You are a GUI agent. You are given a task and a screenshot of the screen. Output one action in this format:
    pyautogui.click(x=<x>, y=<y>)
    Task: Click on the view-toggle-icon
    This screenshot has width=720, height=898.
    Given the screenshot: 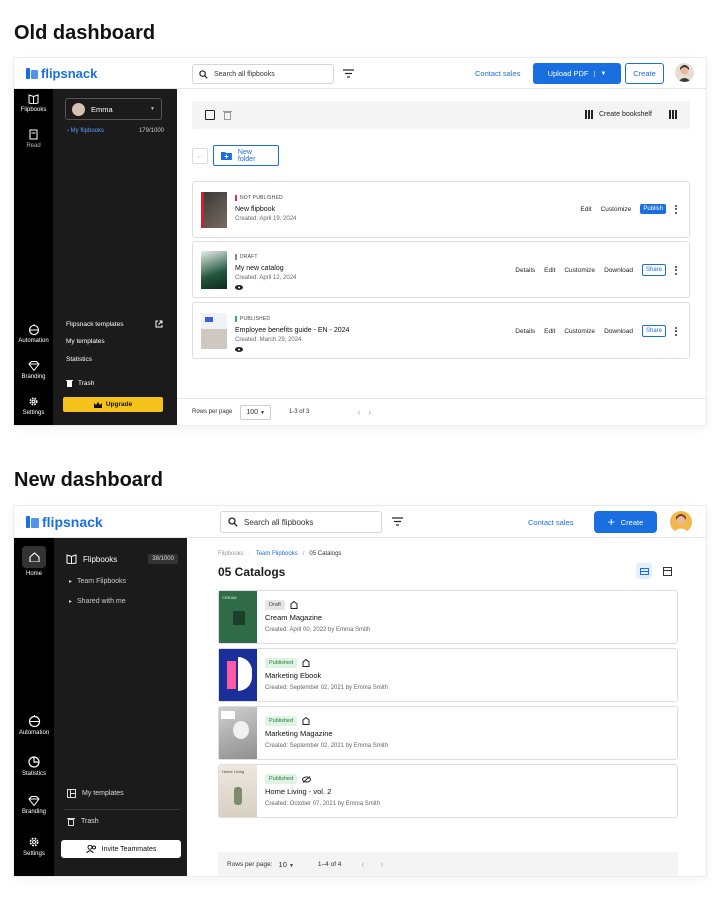 What is the action you would take?
    pyautogui.click(x=673, y=114)
    